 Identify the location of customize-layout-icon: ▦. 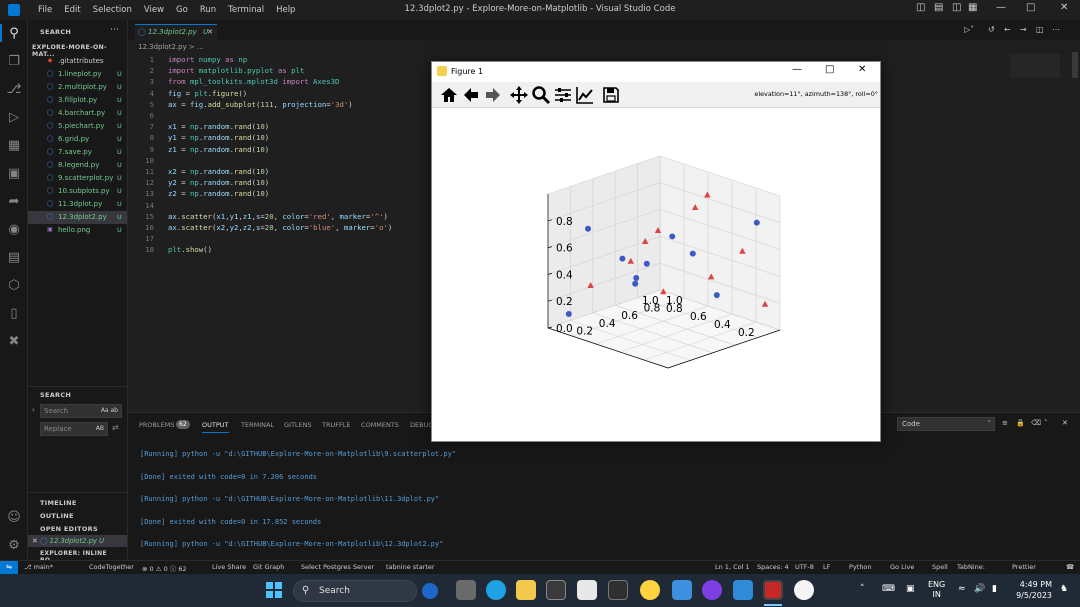
(972, 7).